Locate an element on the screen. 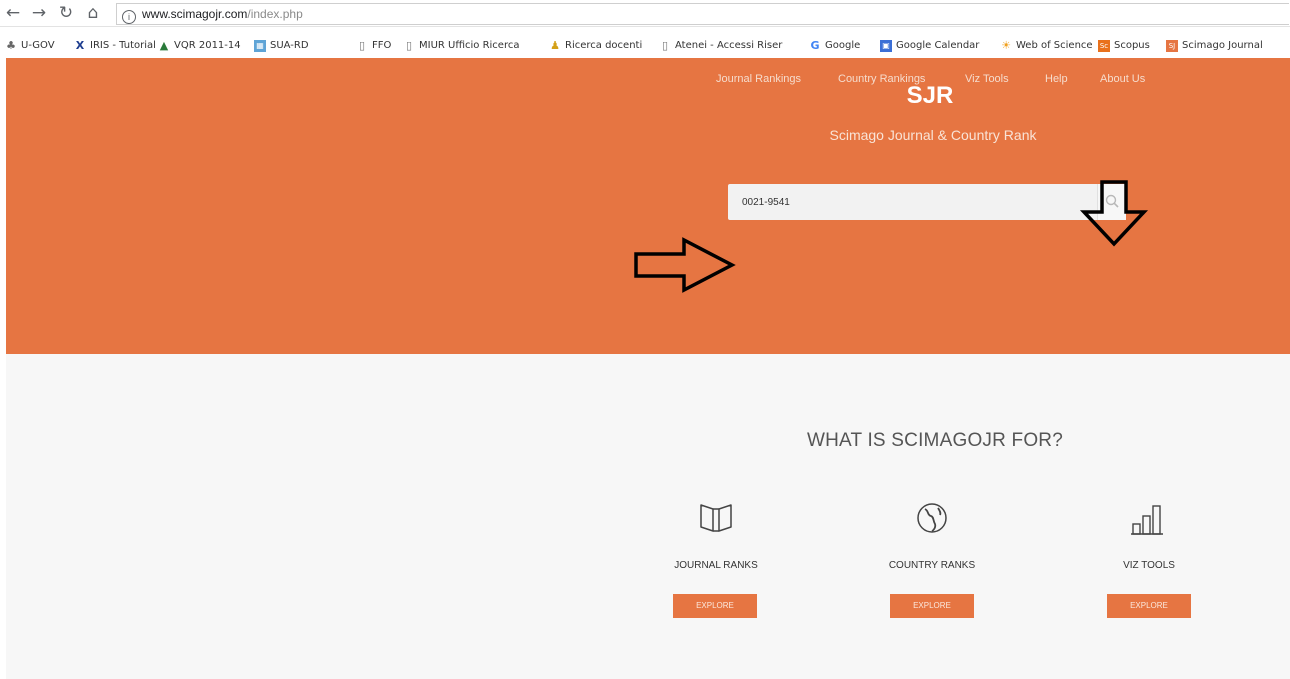 Image resolution: width=1290 pixels, height=679 pixels. explore-journal-ranks-button: EXPLORE is located at coordinates (715, 606).